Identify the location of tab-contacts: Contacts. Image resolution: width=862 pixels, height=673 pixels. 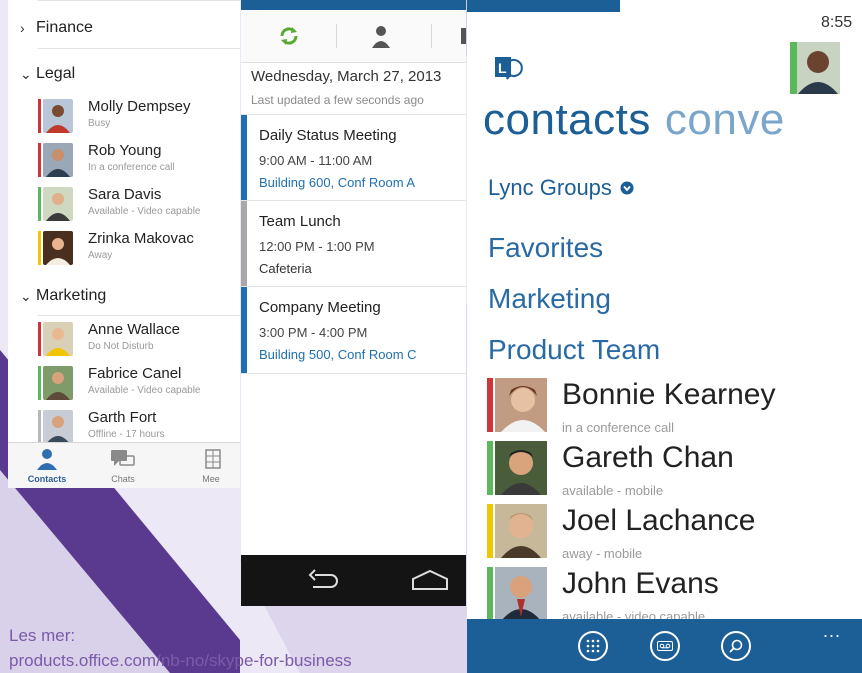
(47, 465).